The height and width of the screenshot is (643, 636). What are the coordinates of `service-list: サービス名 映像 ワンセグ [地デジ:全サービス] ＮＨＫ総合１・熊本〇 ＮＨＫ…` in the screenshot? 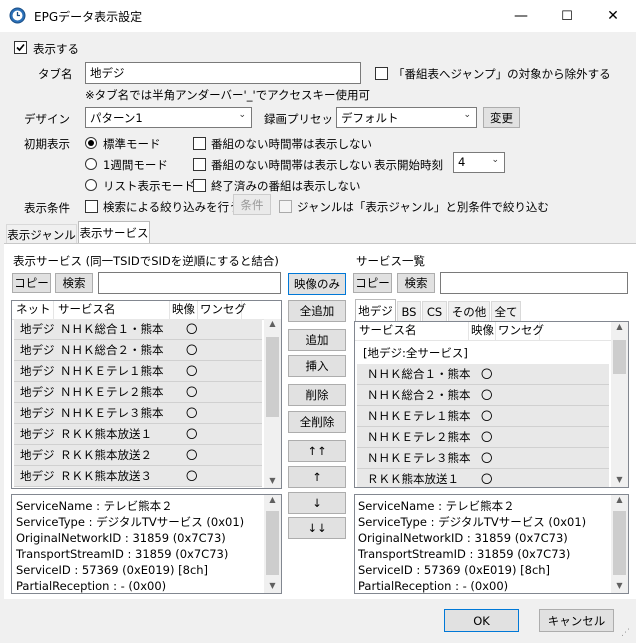 It's located at (491, 404).